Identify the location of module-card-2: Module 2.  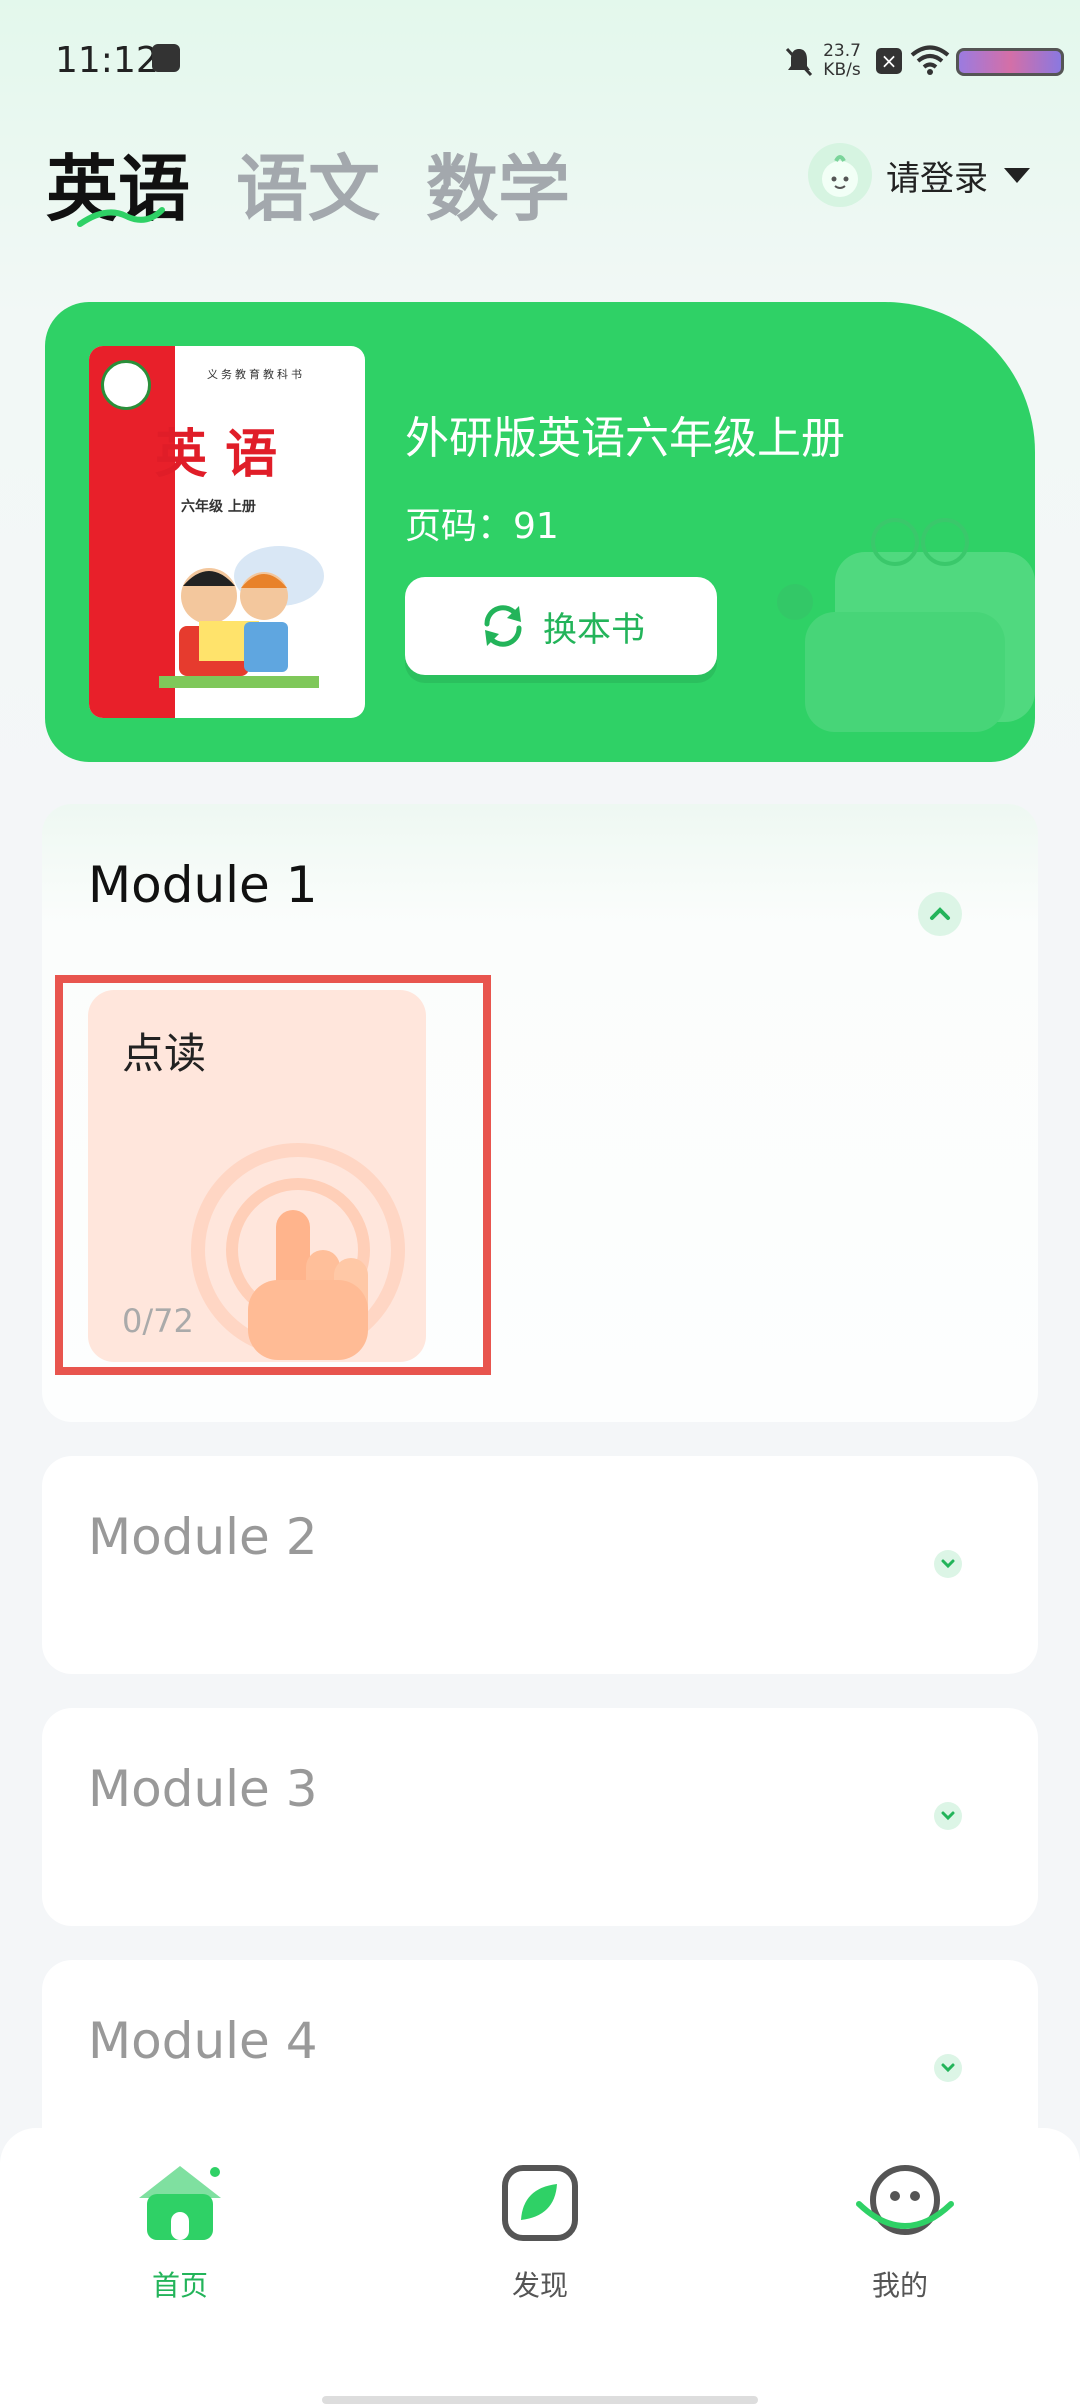
(540, 1565).